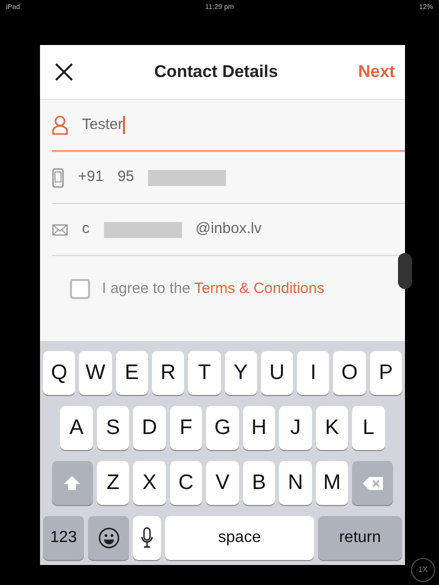 The width and height of the screenshot is (439, 585). I want to click on checkbox, so click(80, 289).